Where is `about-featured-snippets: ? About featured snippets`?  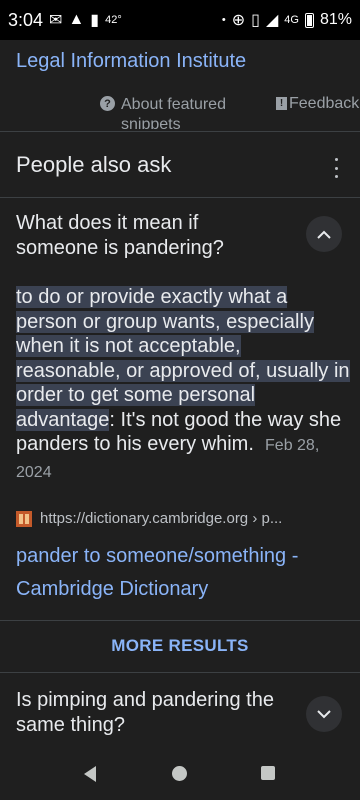
about-featured-snippets: ? About featured snippets is located at coordinates (170, 112).